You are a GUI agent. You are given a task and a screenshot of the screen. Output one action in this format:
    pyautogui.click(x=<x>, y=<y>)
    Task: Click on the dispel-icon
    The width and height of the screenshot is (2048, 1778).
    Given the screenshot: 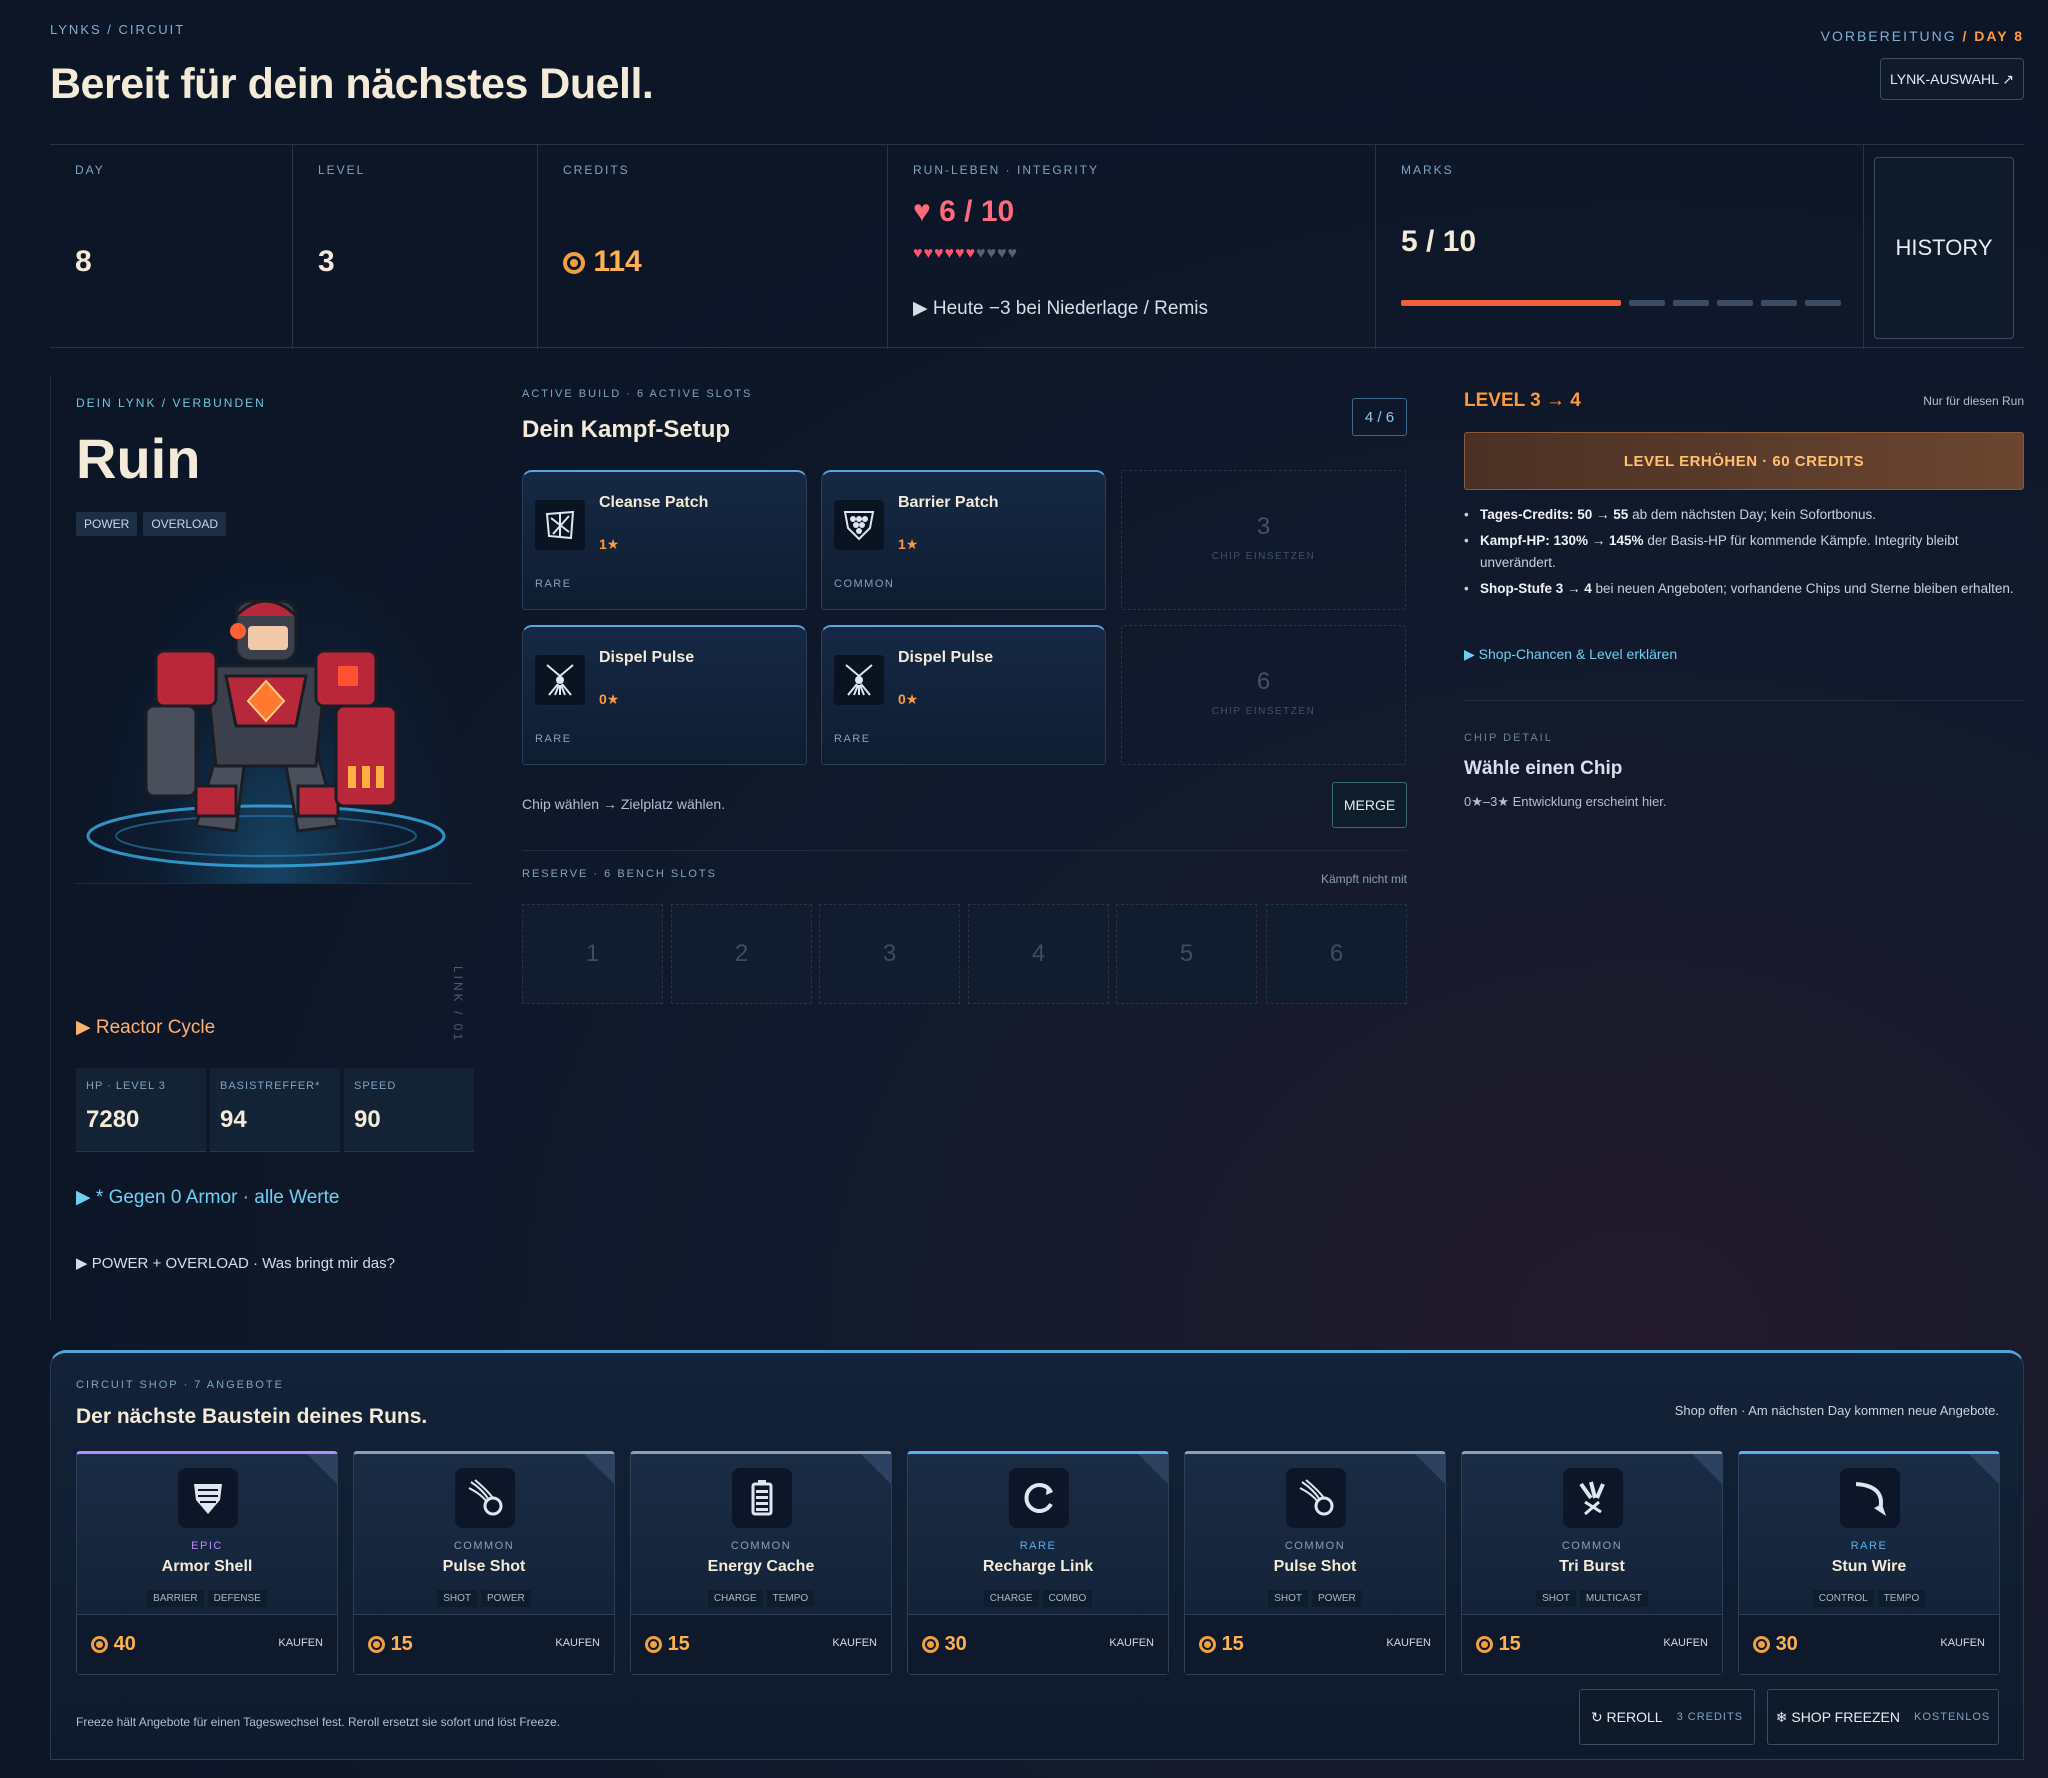 What is the action you would take?
    pyautogui.click(x=859, y=680)
    